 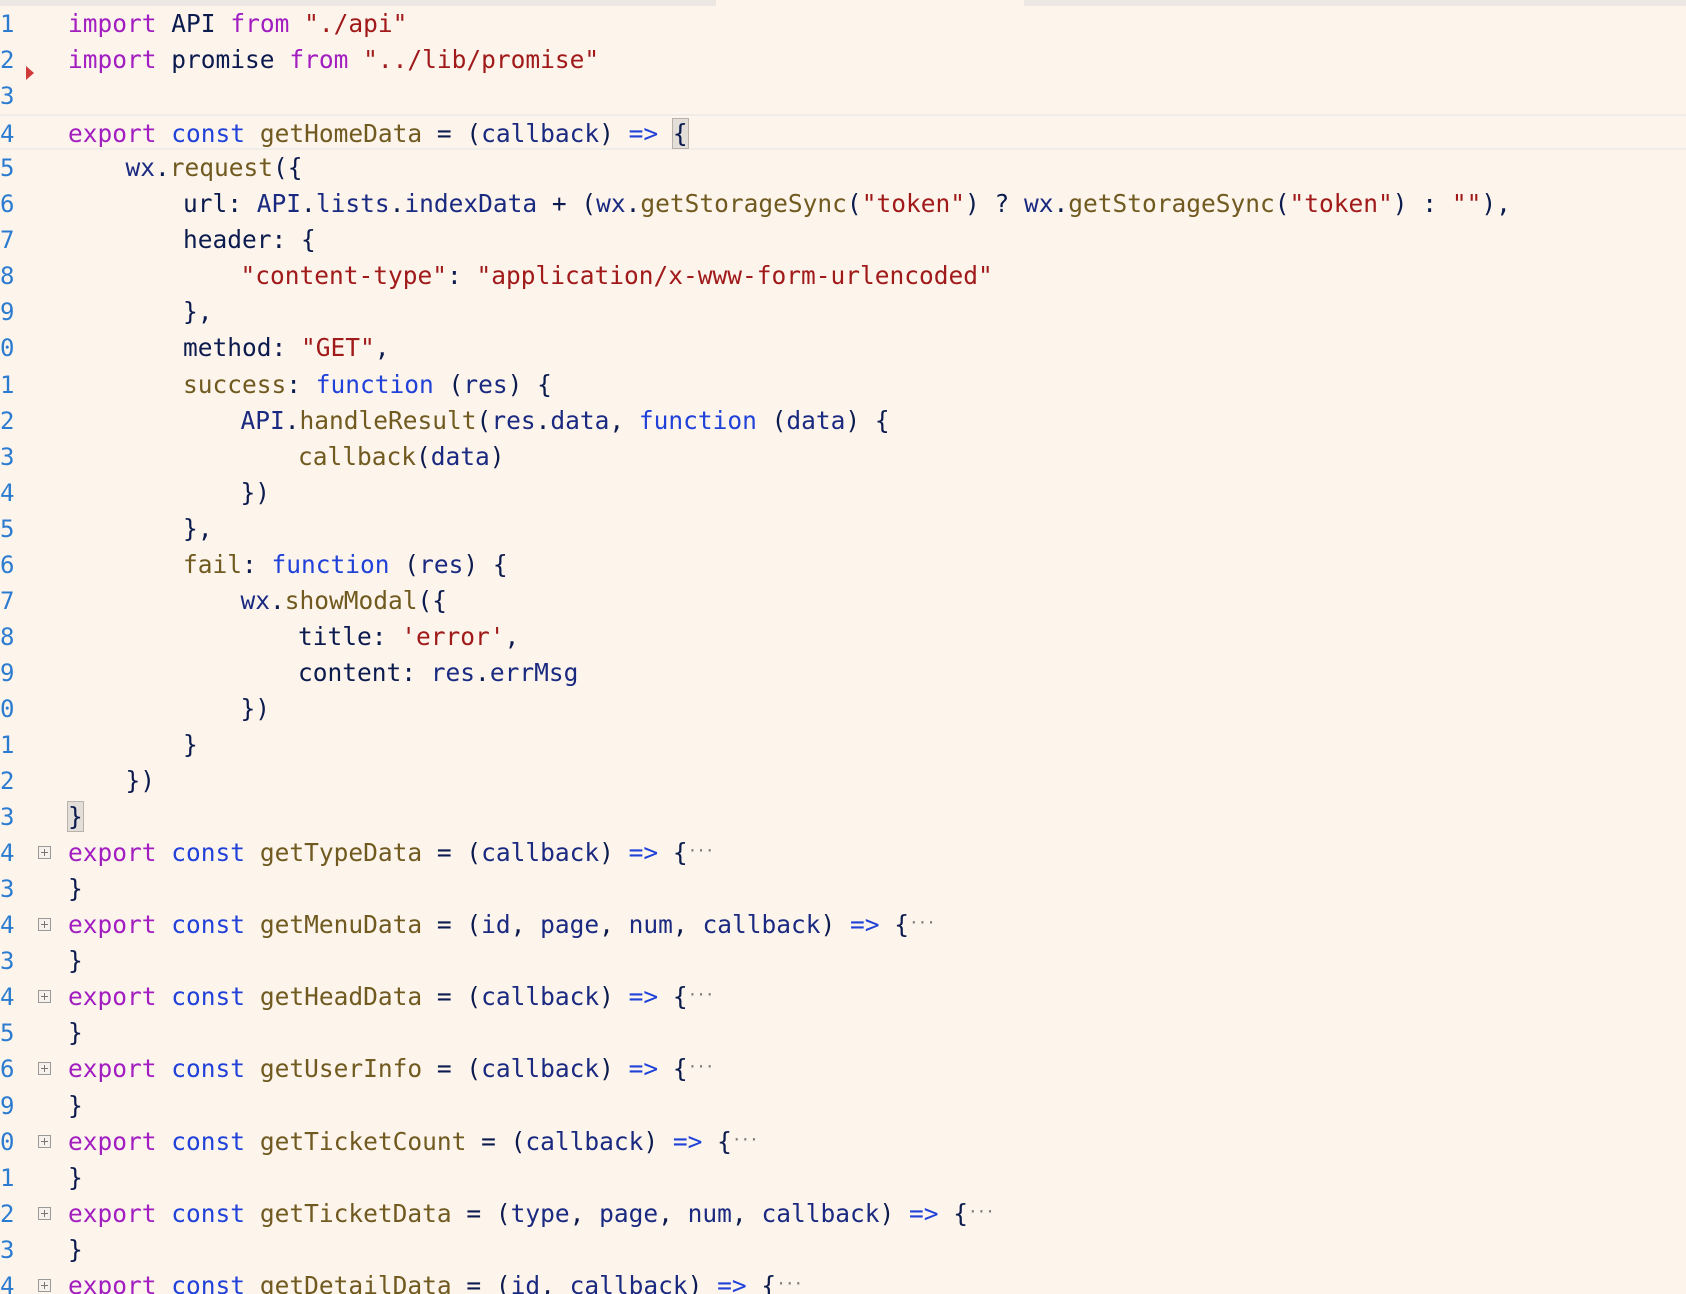 What do you see at coordinates (471, 204) in the screenshot?
I see `variable-token: indexData` at bounding box center [471, 204].